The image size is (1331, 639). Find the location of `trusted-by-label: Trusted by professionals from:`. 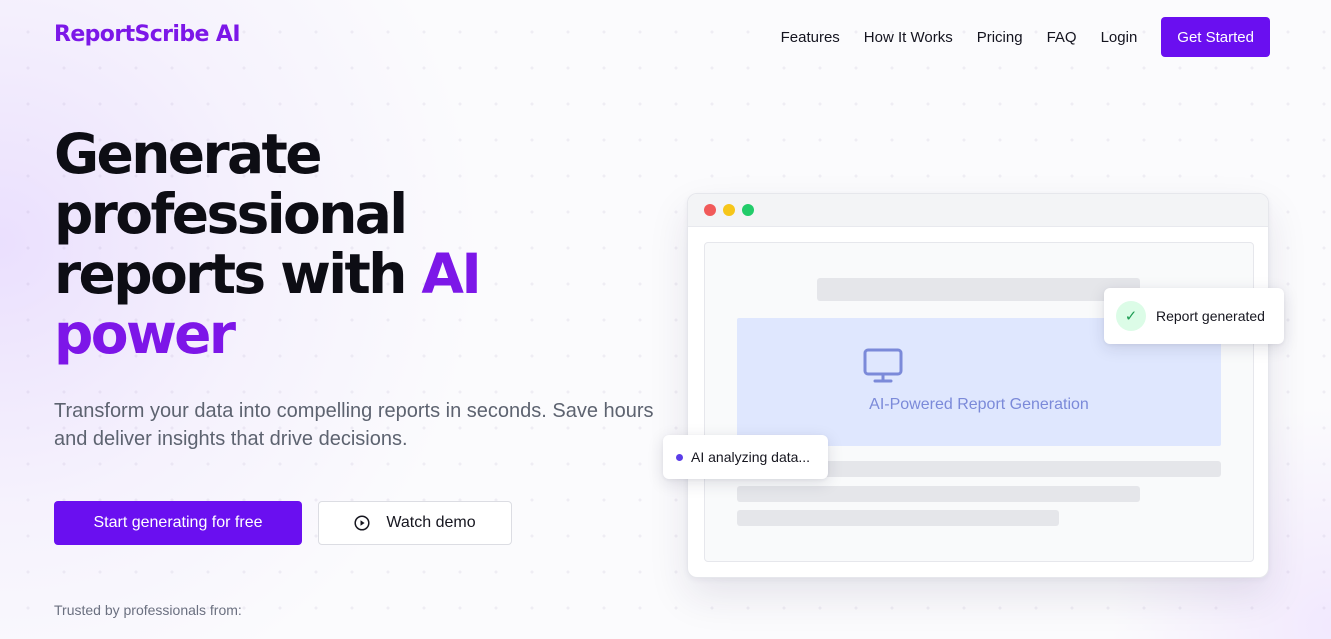

trusted-by-label: Trusted by professionals from: is located at coordinates (148, 610).